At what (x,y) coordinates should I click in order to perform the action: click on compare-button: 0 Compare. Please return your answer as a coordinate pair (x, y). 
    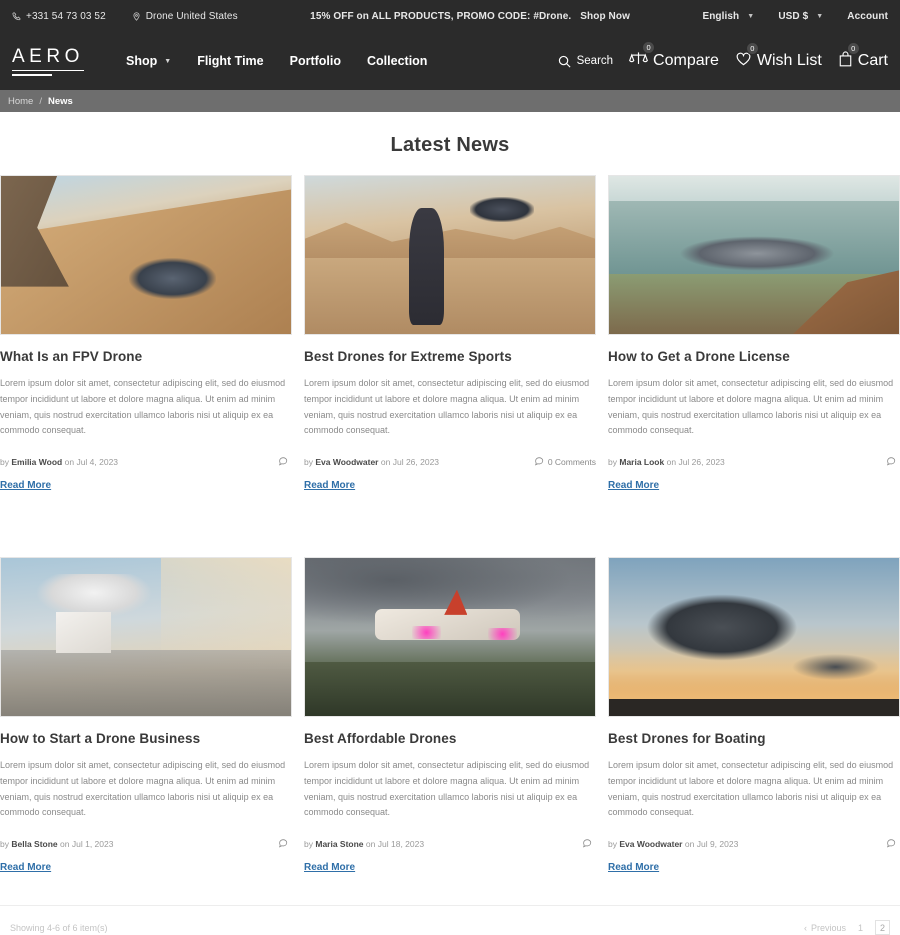
    Looking at the image, I should click on (674, 56).